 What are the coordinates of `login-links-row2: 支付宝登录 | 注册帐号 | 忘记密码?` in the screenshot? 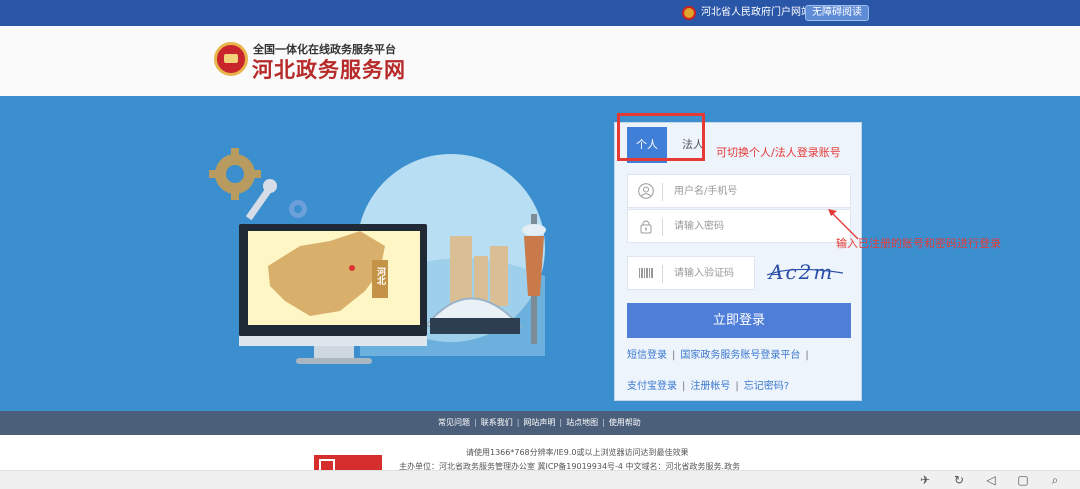 It's located at (708, 386).